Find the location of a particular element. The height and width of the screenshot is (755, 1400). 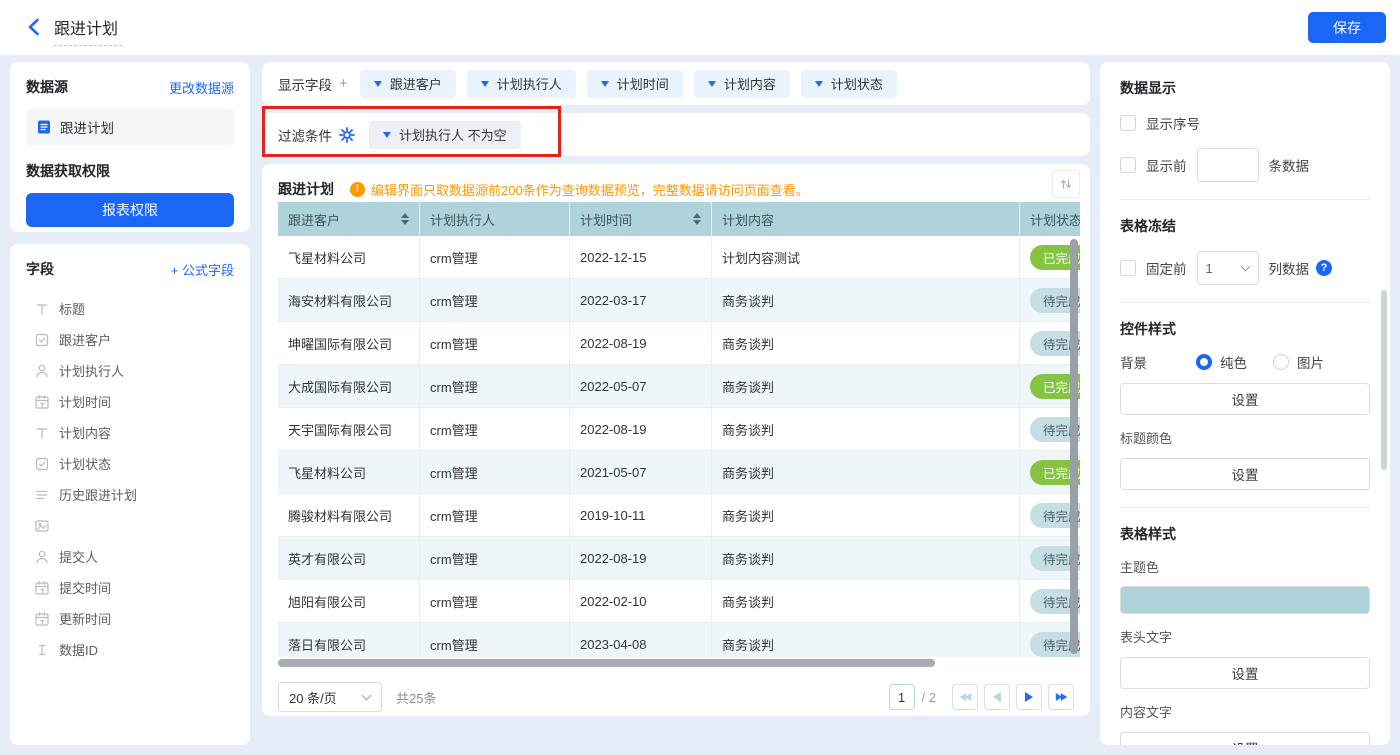

filter-condition-tag: 计划执行人 不为空 is located at coordinates (445, 134).